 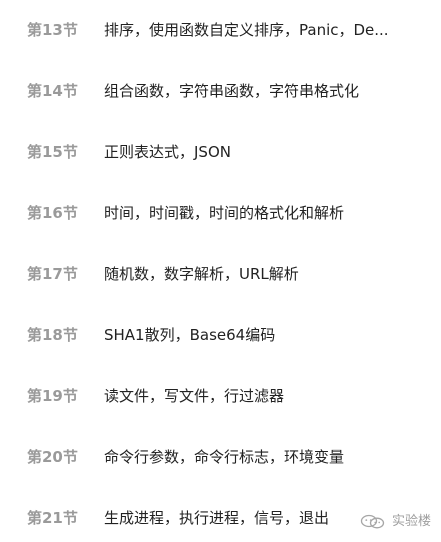 I want to click on lesson-row-19: 第19节 读文件，写文件，行过滤器, so click(x=220, y=396).